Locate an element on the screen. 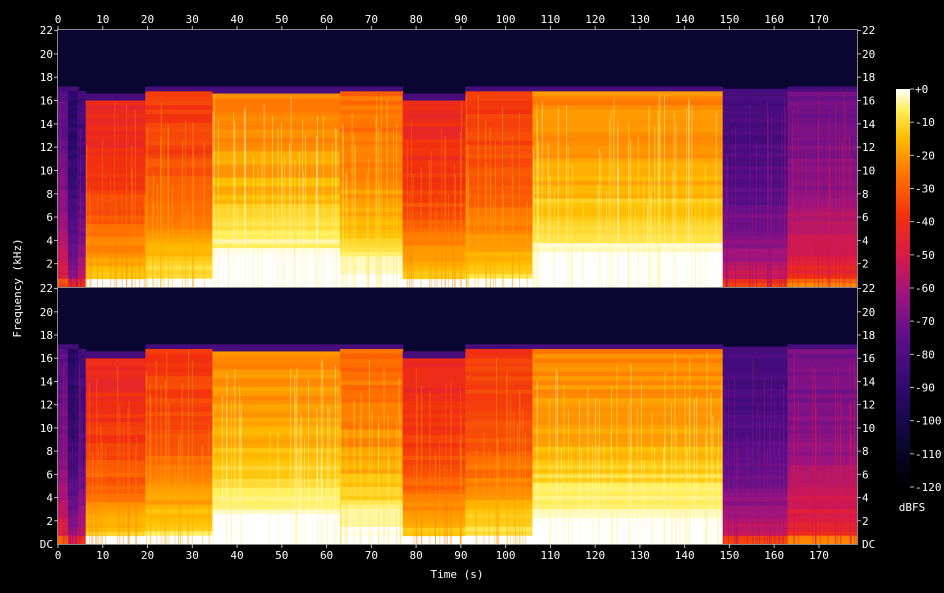 The height and width of the screenshot is (593, 944). x-tick-label: 110 is located at coordinates (550, 555).